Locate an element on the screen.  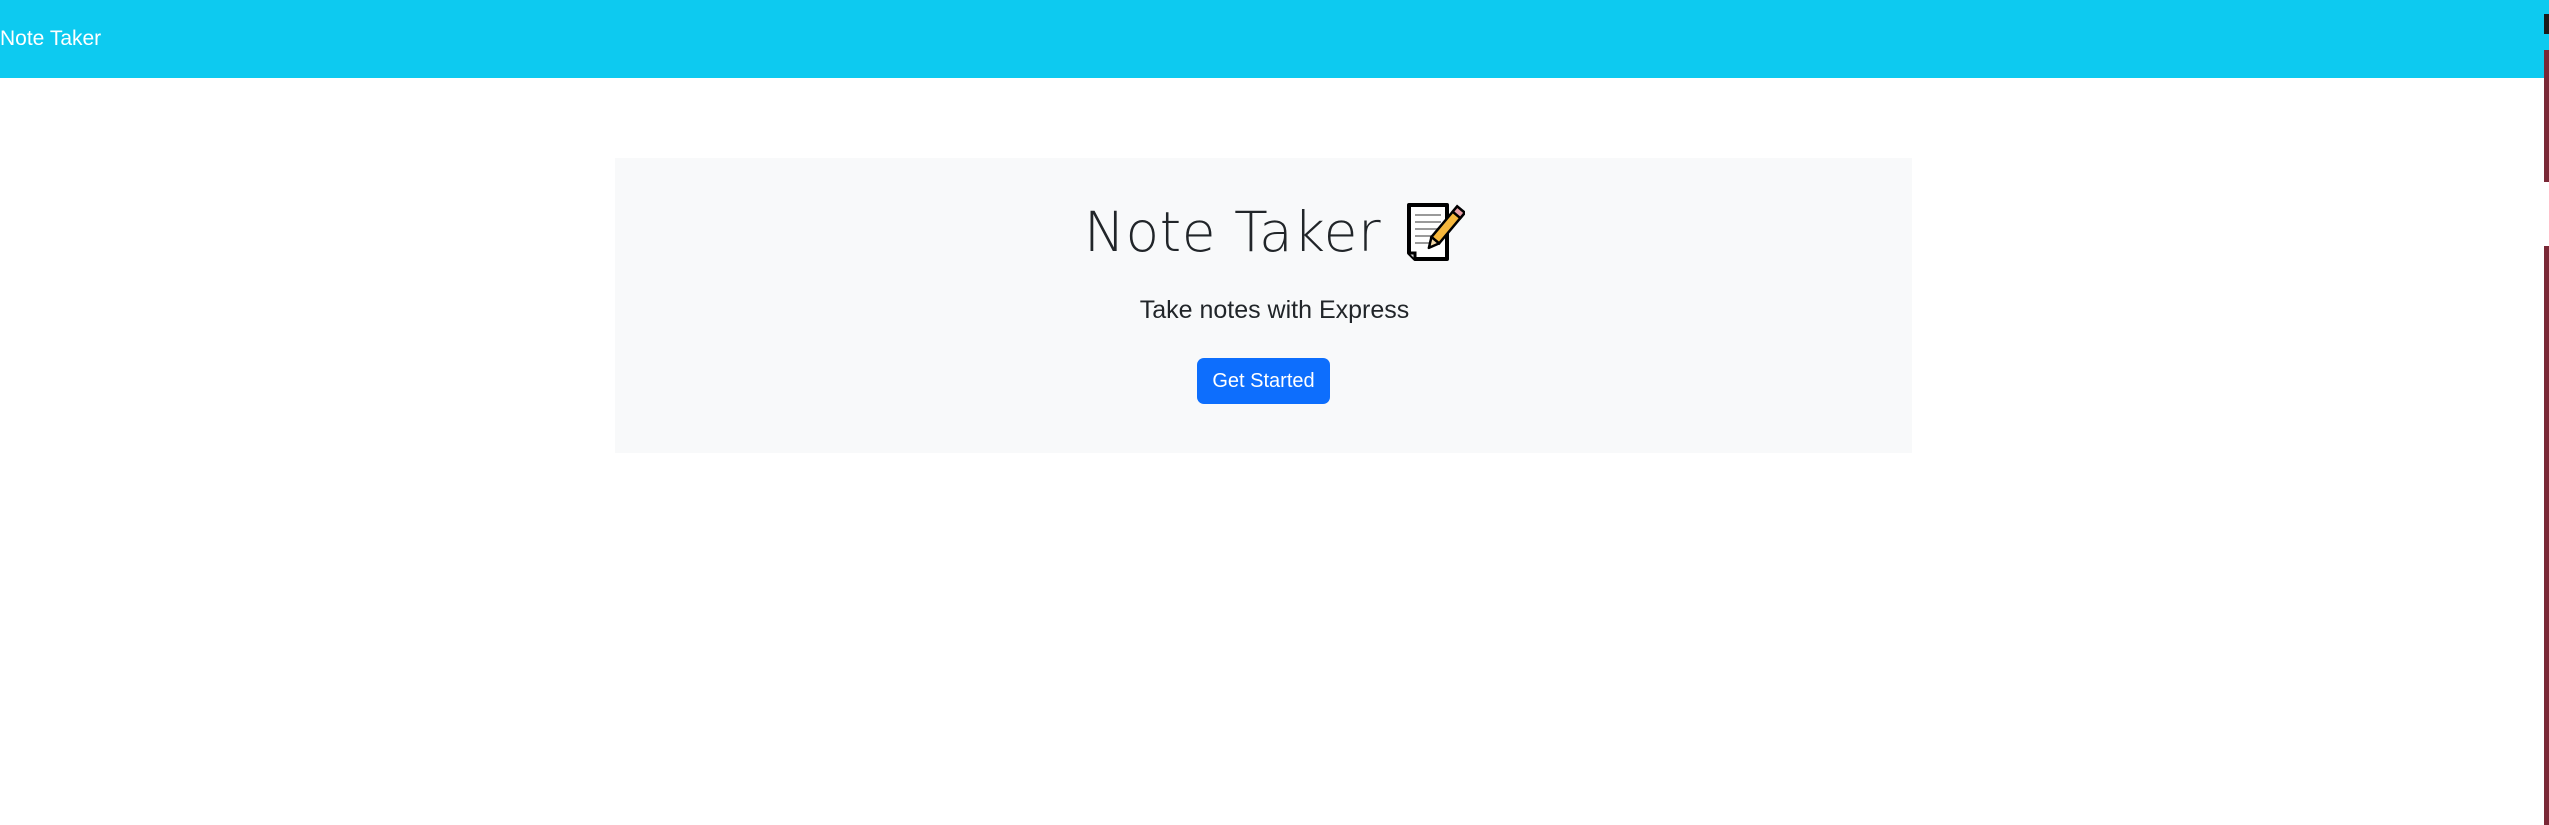
page-title: Note Taker is located at coordinates (1232, 232).